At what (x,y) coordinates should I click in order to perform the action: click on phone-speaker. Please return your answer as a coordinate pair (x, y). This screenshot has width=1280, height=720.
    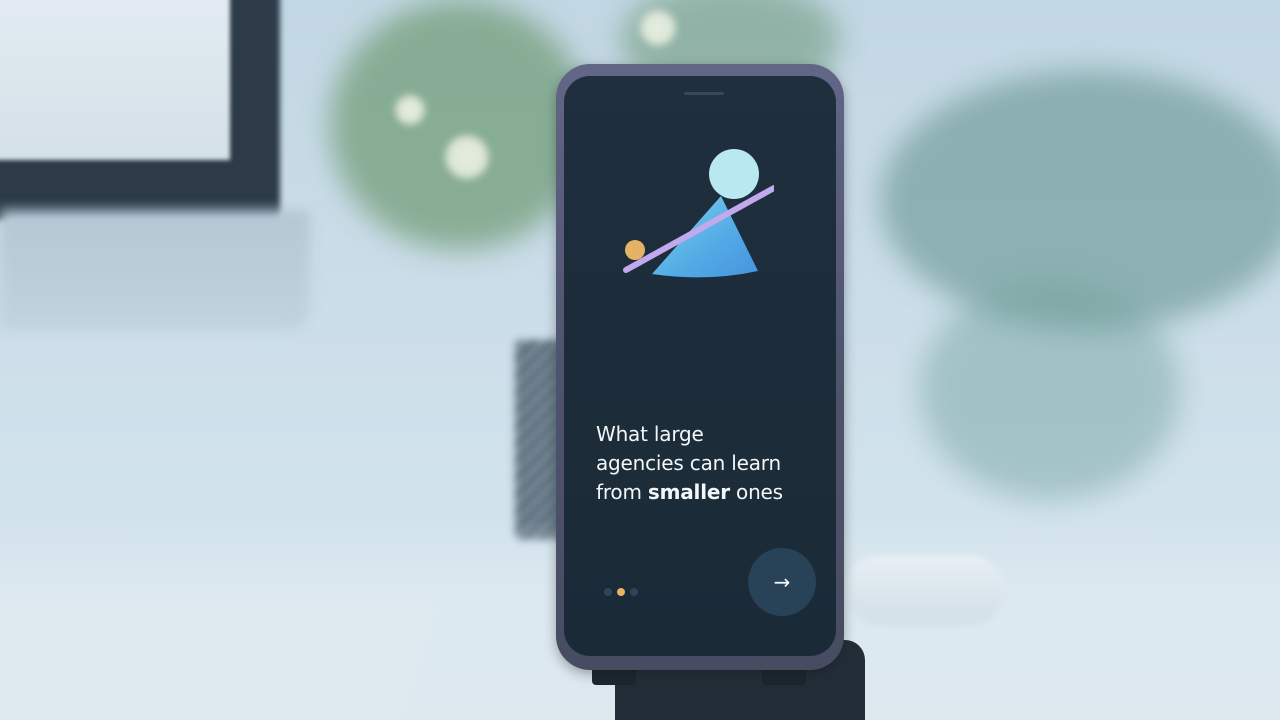
    Looking at the image, I should click on (704, 93).